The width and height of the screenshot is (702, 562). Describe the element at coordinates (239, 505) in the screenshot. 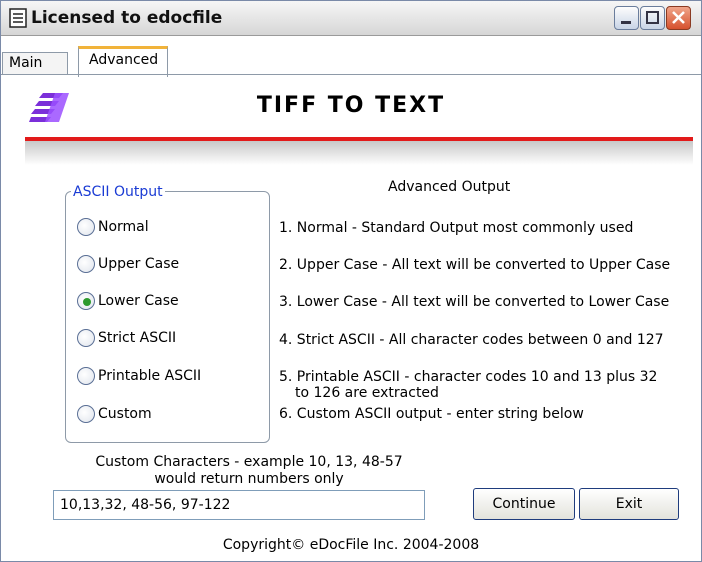

I see `custom-characters-input` at that location.